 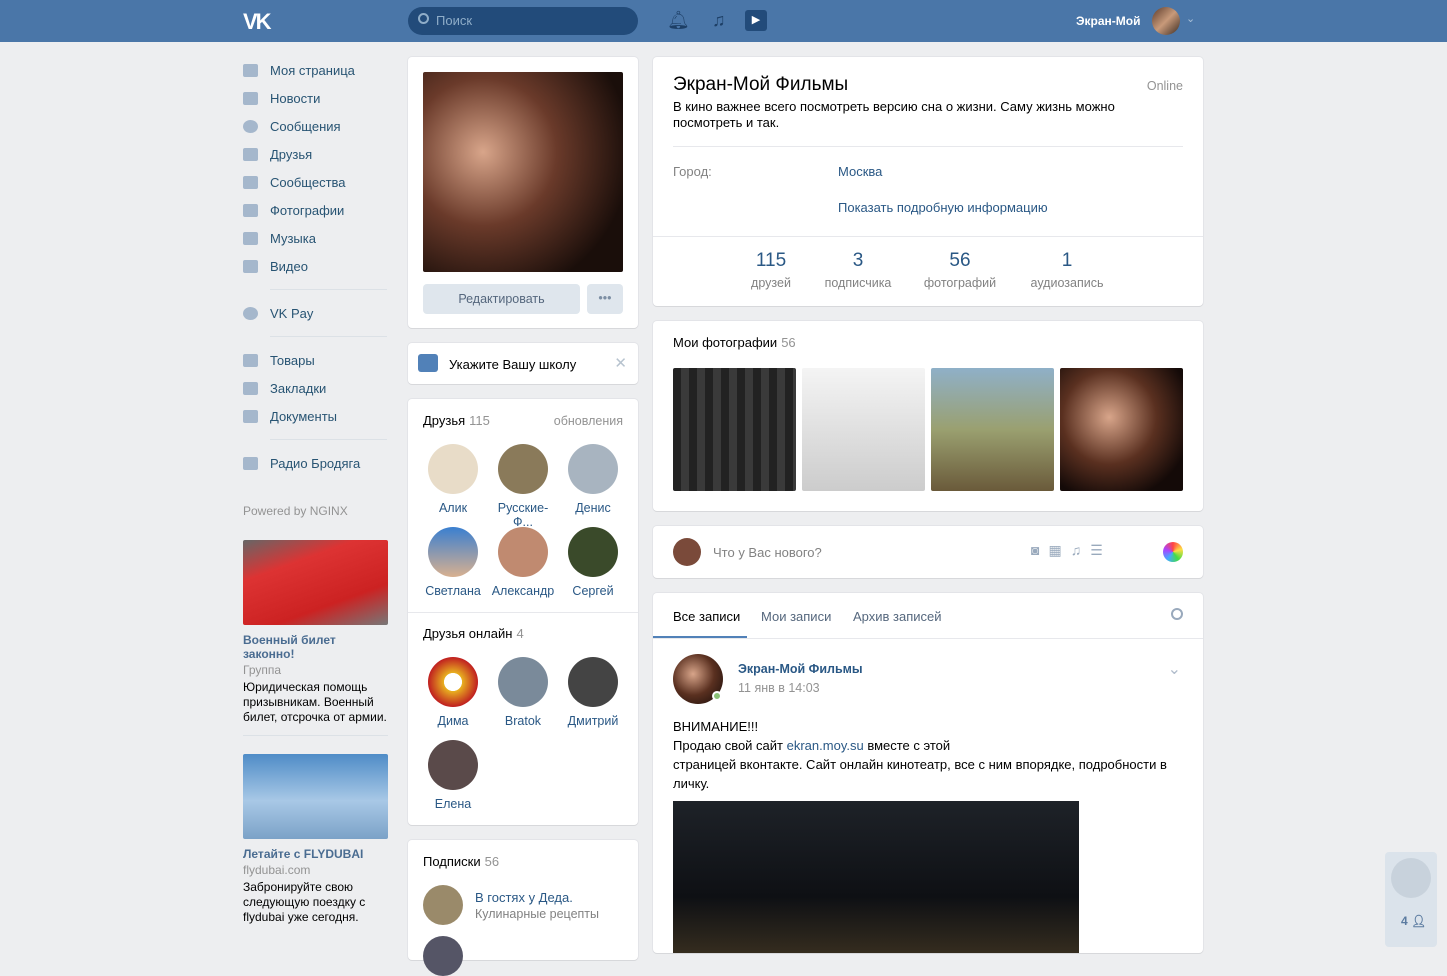 I want to click on friend-item: Светлана, so click(x=453, y=562).